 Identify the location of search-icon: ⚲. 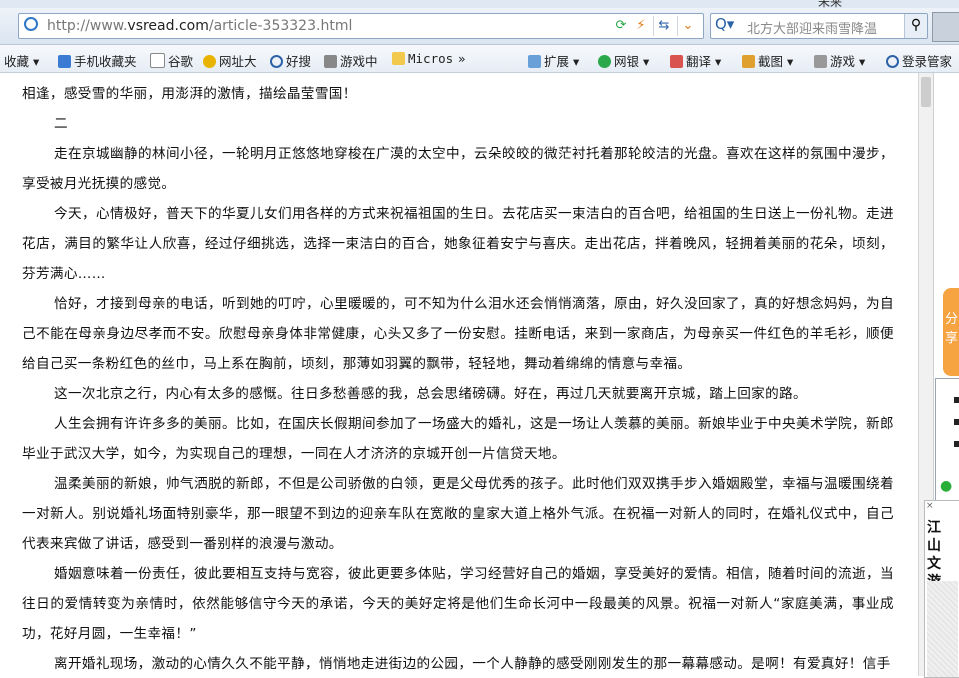
(915, 26).